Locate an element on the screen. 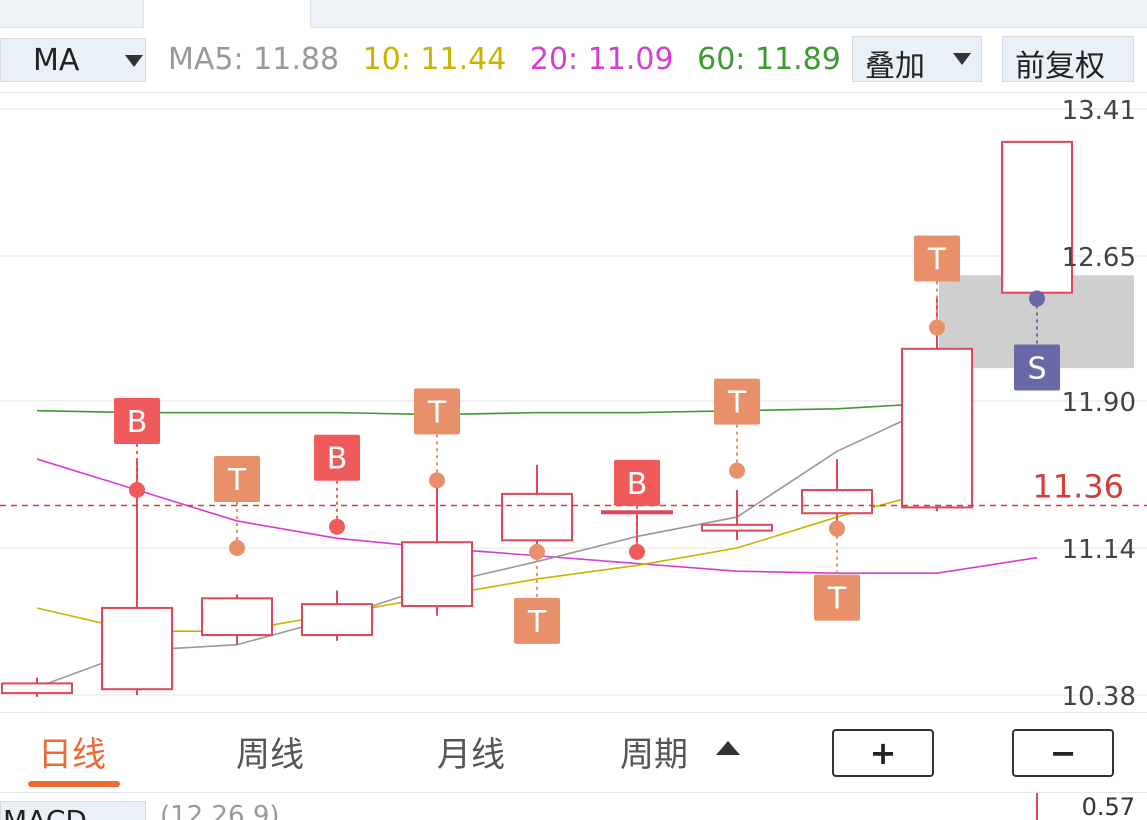  y-tick-label: 11.90 is located at coordinates (1099, 403).